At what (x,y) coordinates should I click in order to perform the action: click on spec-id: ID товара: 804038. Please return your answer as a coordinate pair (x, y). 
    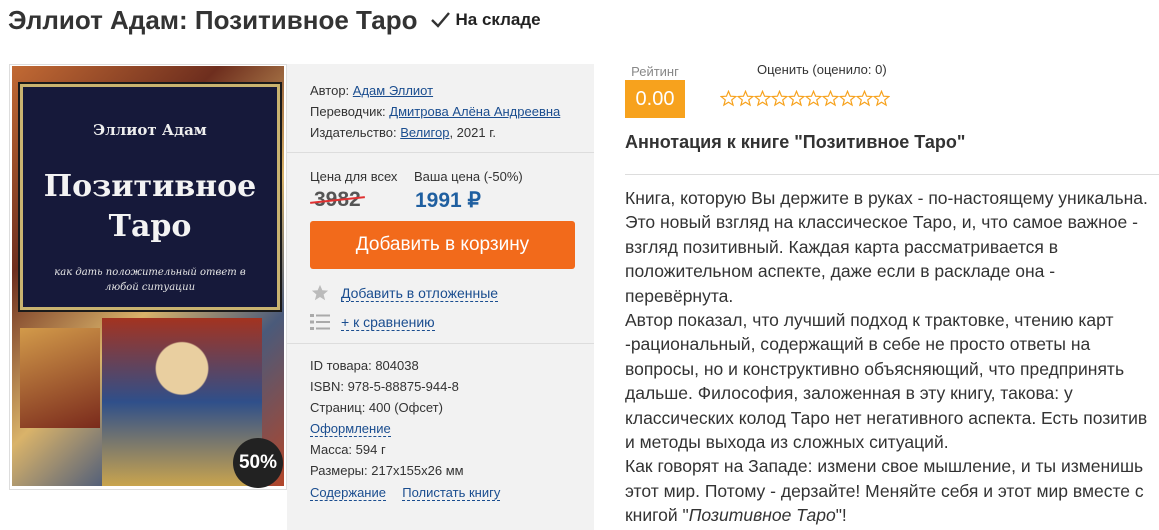
    Looking at the image, I should click on (364, 365).